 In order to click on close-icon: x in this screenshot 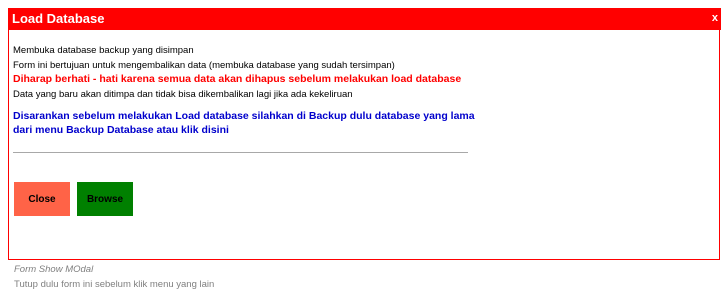, I will do `click(715, 18)`.